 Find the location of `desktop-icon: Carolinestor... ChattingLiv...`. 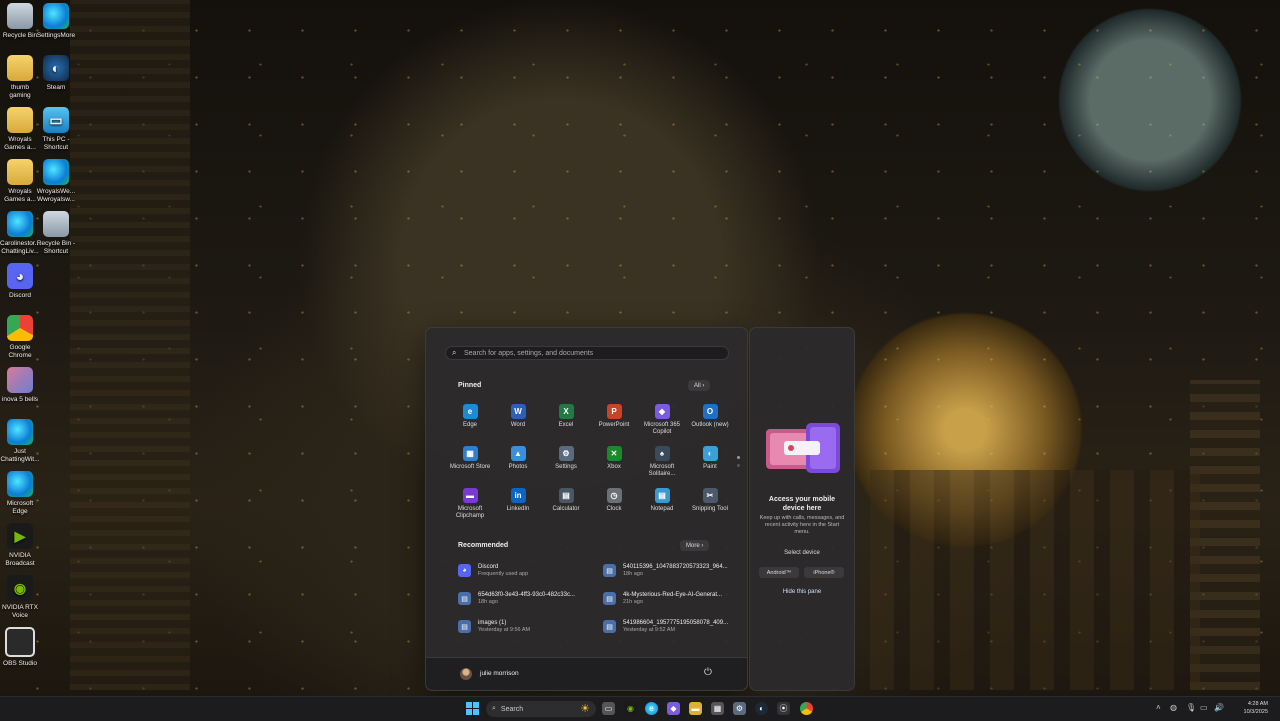

desktop-icon: Carolinestor... ChattingLiv... is located at coordinates (20, 233).